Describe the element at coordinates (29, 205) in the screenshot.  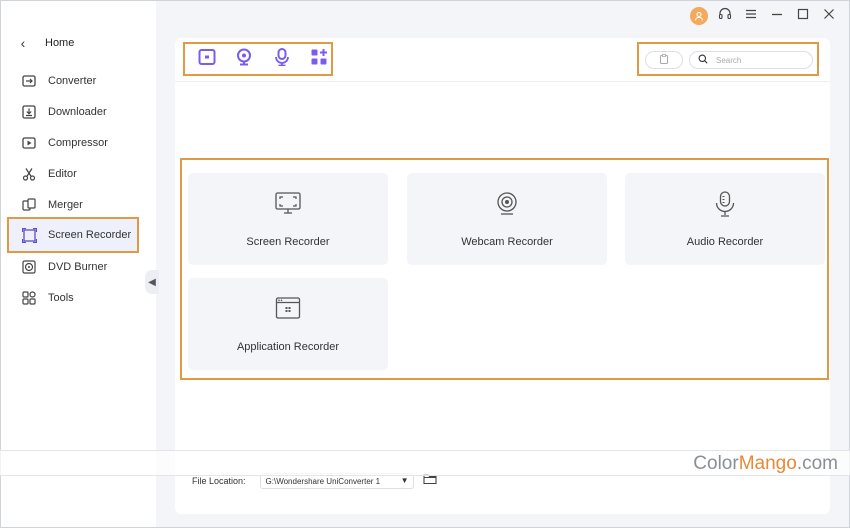
I see `merger-icon` at that location.